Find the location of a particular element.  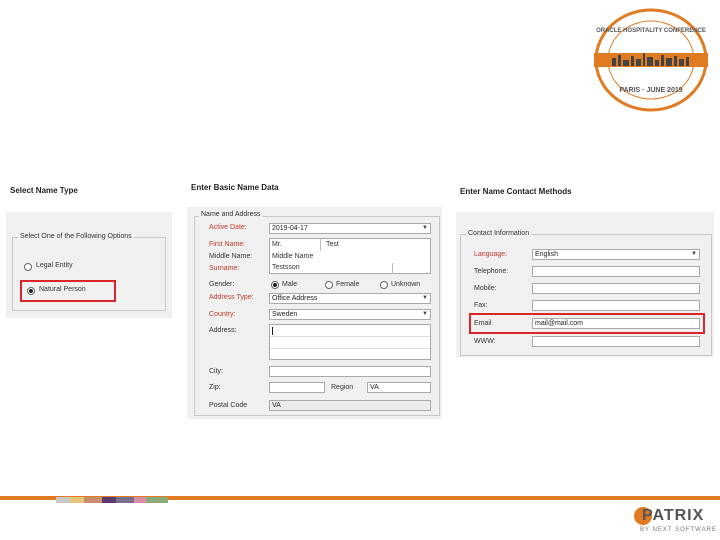

postal-code-field: VA is located at coordinates (350, 405).